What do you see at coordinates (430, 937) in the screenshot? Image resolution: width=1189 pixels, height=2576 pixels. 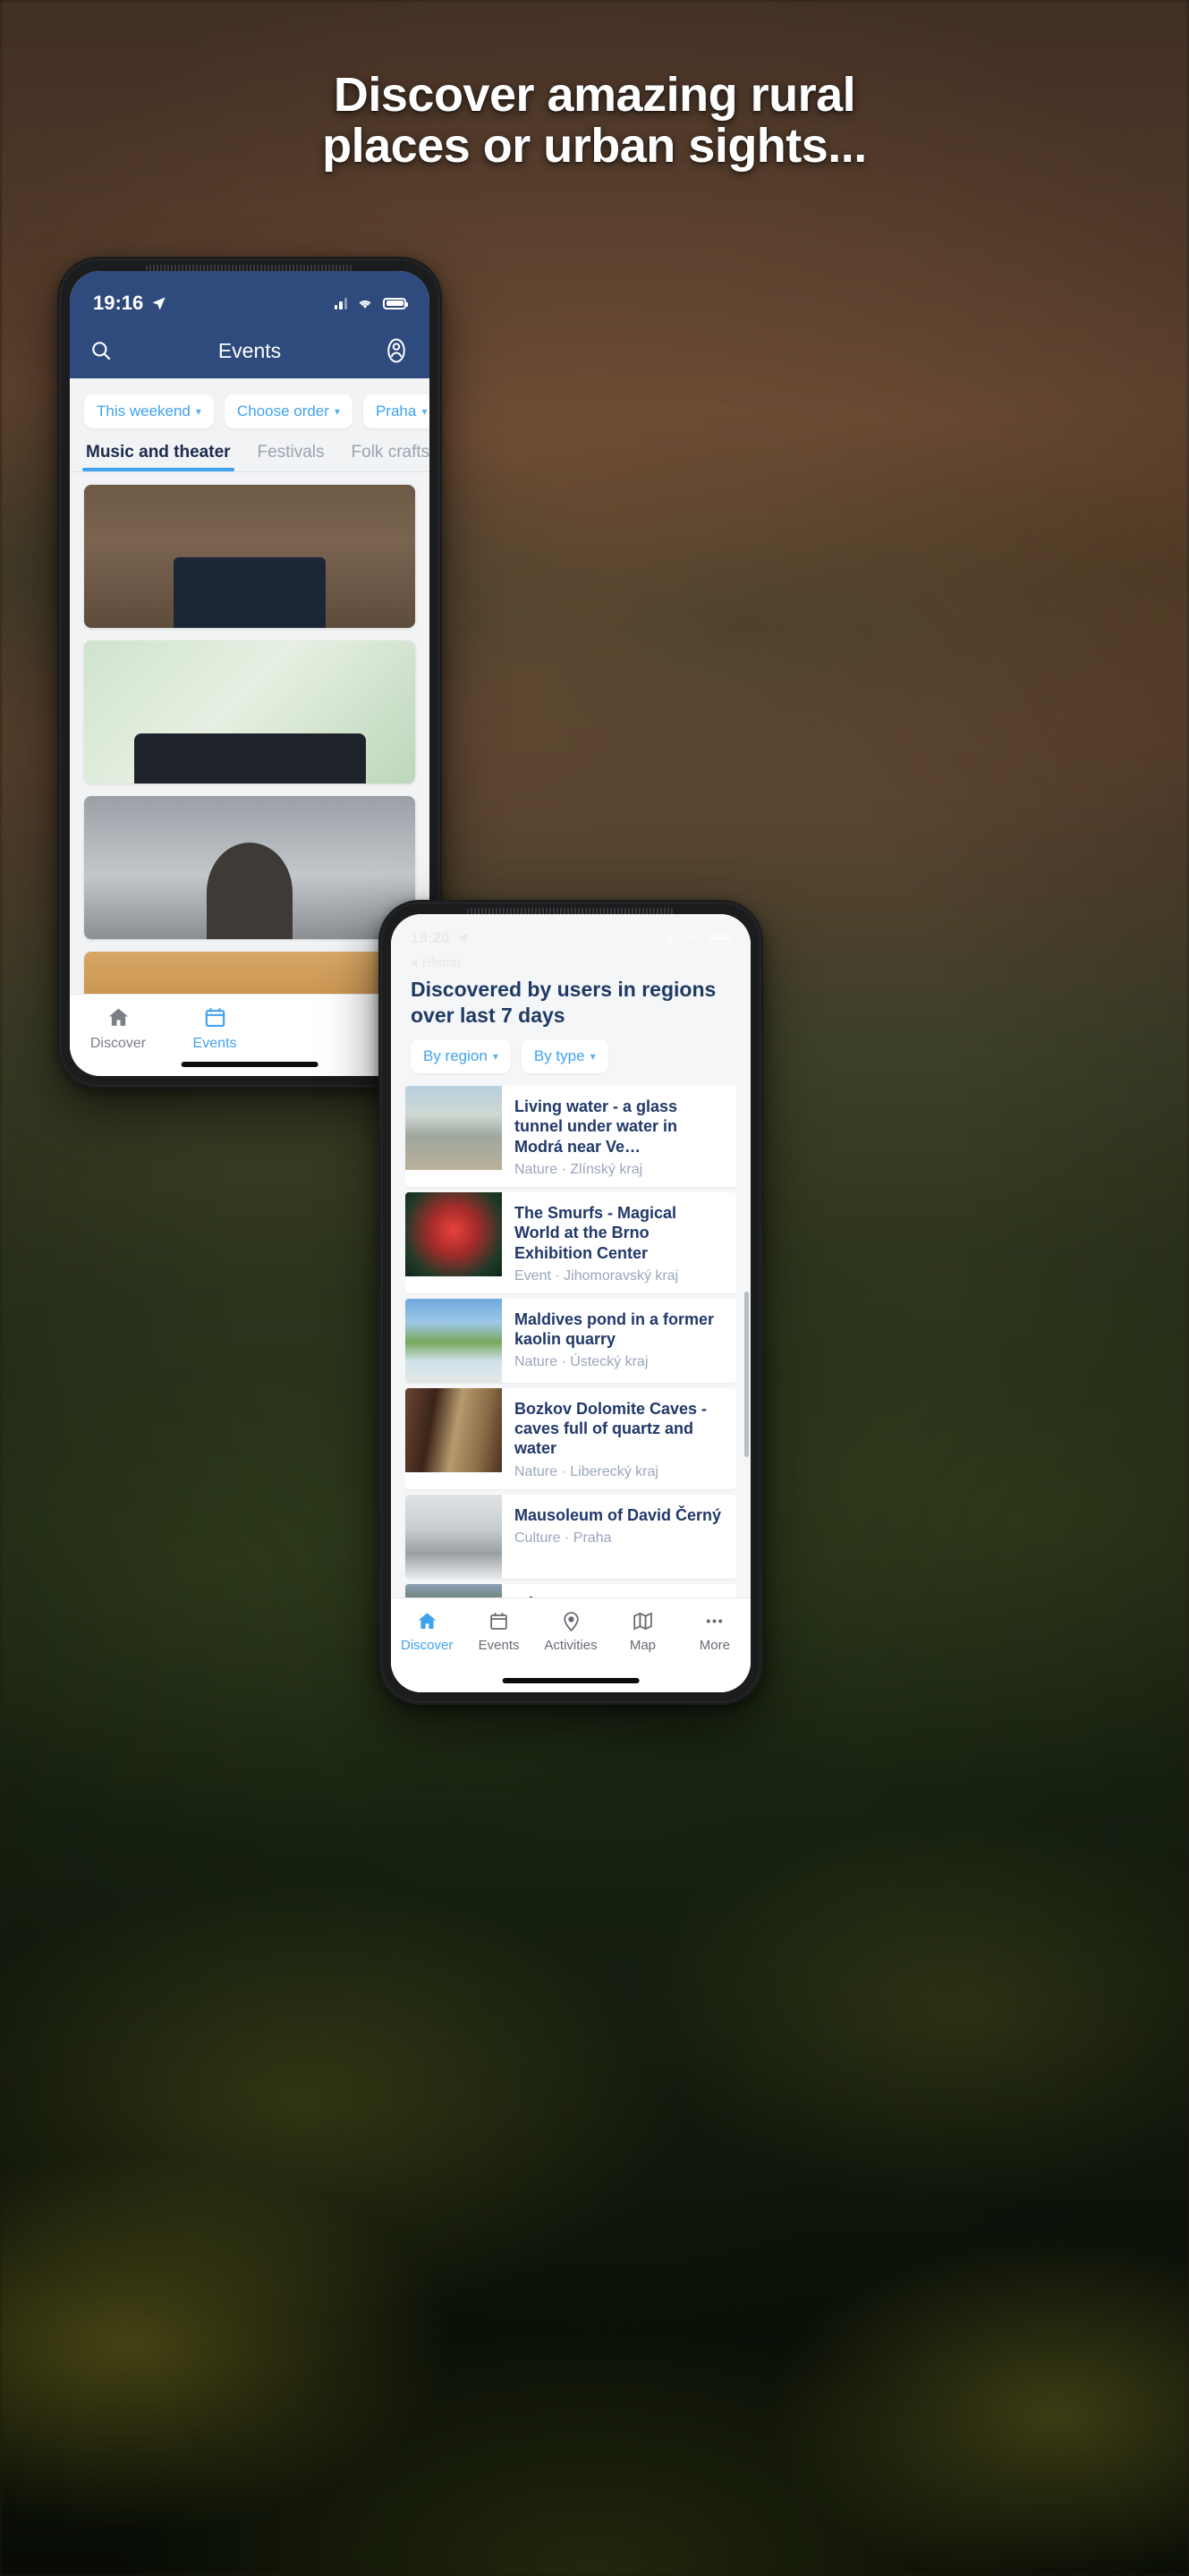 I see `phone2-clock: 19:20` at bounding box center [430, 937].